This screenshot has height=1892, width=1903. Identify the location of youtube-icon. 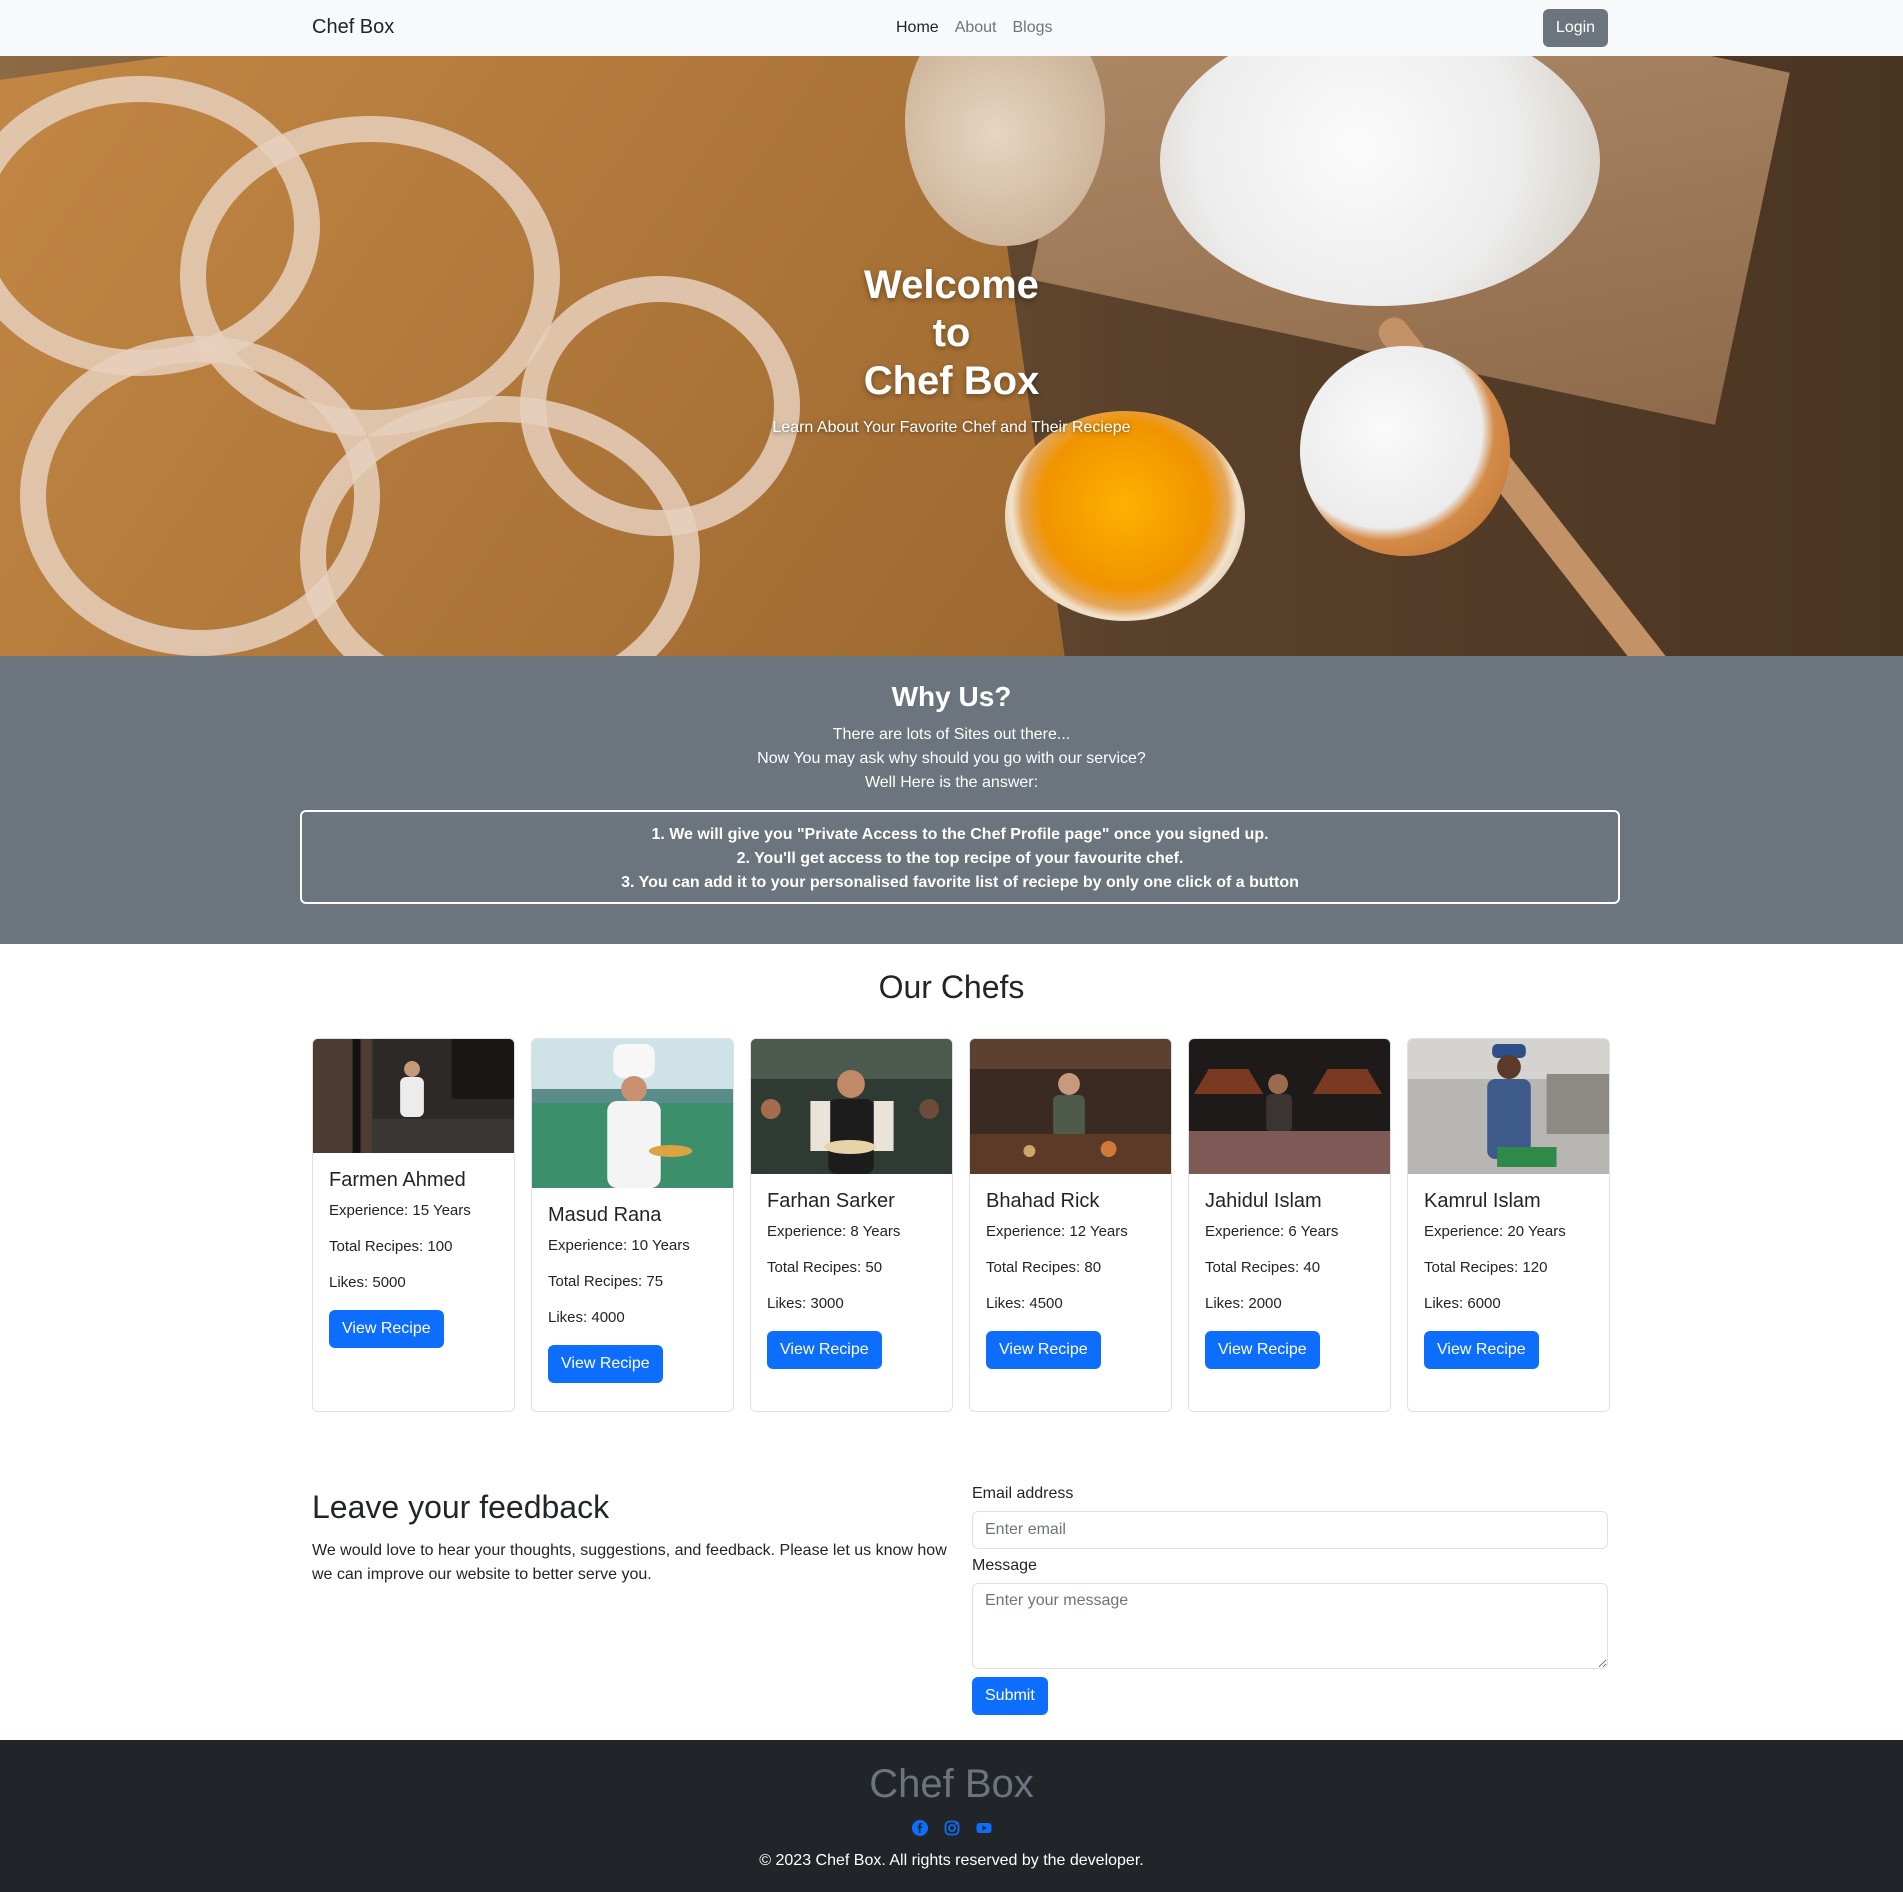
(984, 1829).